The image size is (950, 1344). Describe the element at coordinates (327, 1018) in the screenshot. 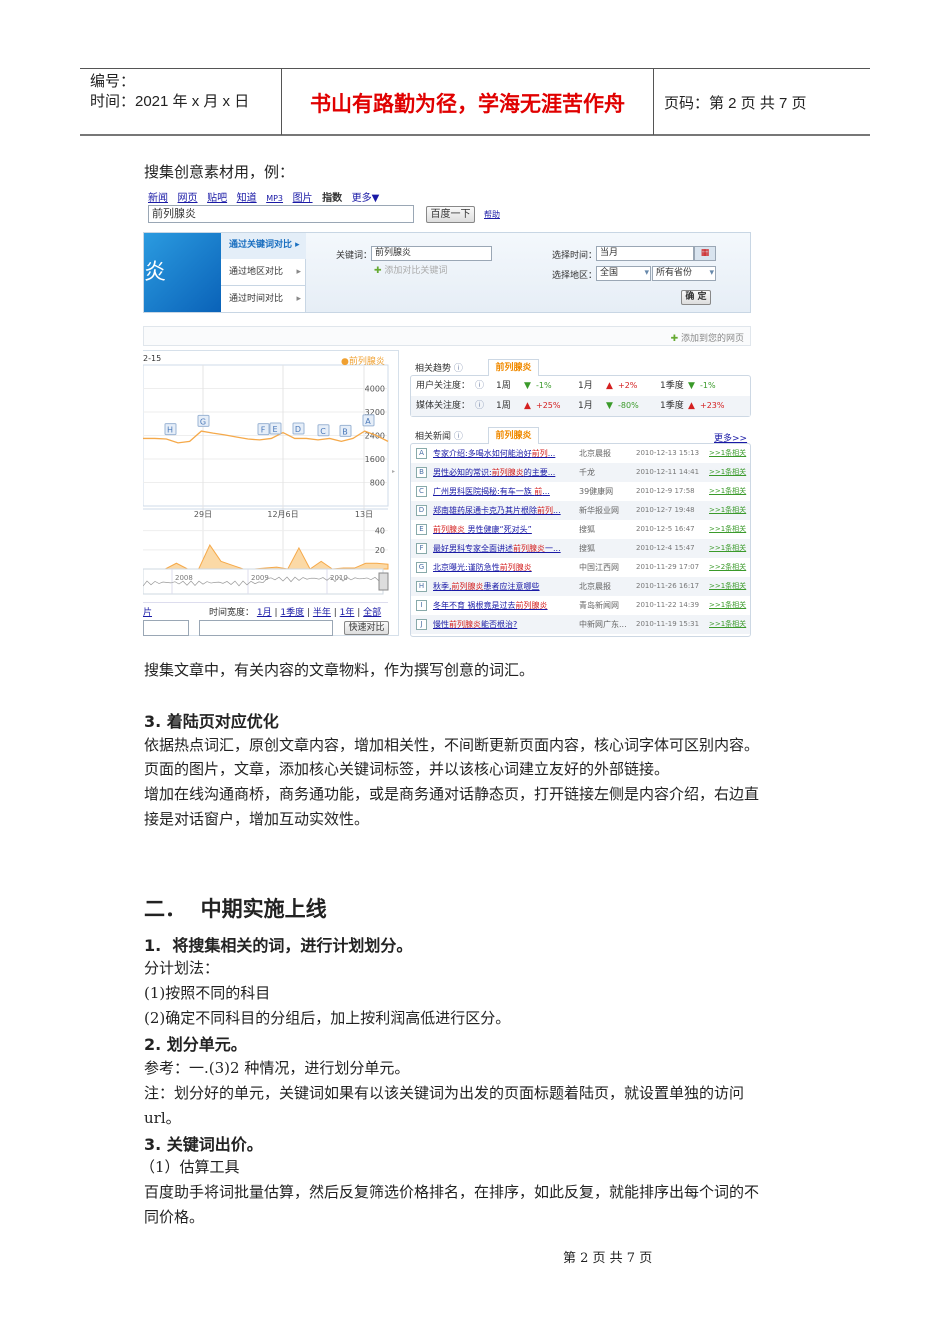

I see `paragraph: (2)确定不同科目的分组后，加上按利润高低进行区分。` at that location.